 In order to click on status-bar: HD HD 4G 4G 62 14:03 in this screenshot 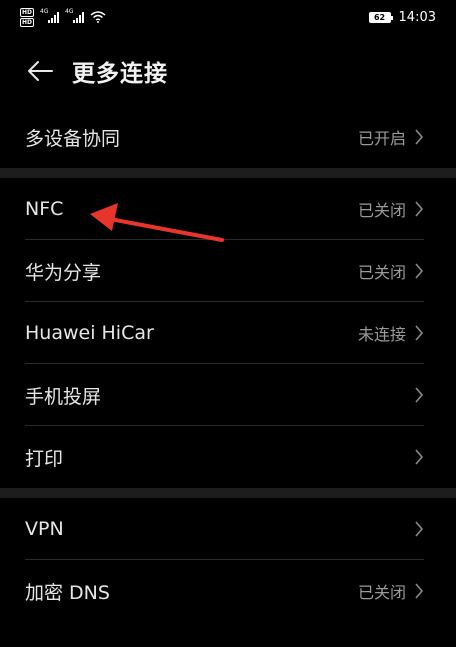, I will do `click(228, 17)`.